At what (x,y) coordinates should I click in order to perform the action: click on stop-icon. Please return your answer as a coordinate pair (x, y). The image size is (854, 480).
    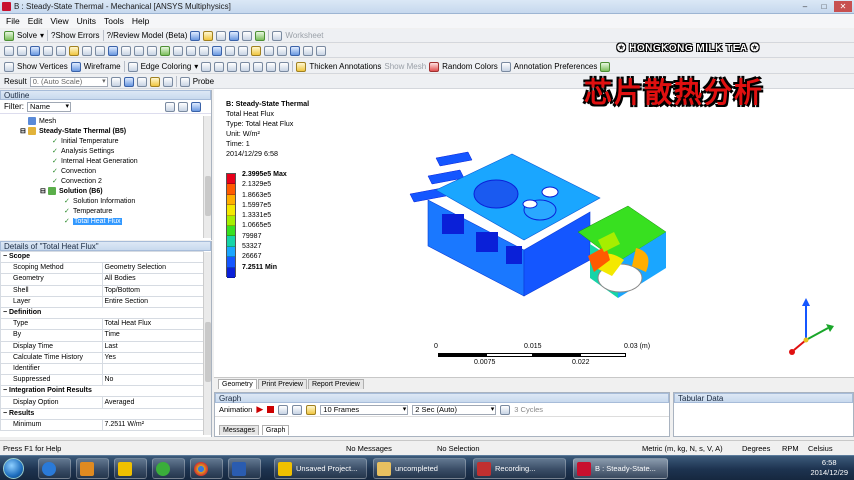
    Looking at the image, I should click on (271, 409).